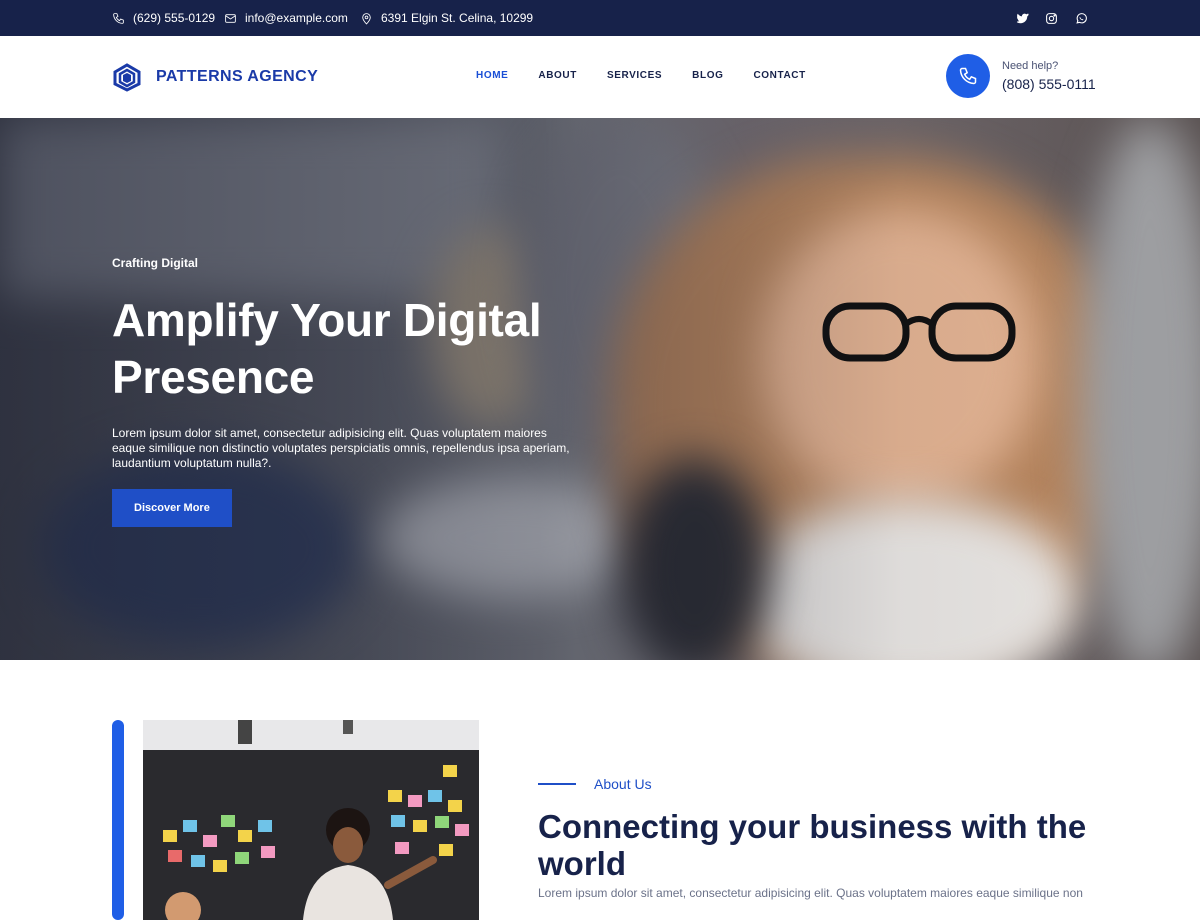 This screenshot has height=920, width=1200. I want to click on topbar-email: info@example.com, so click(286, 18).